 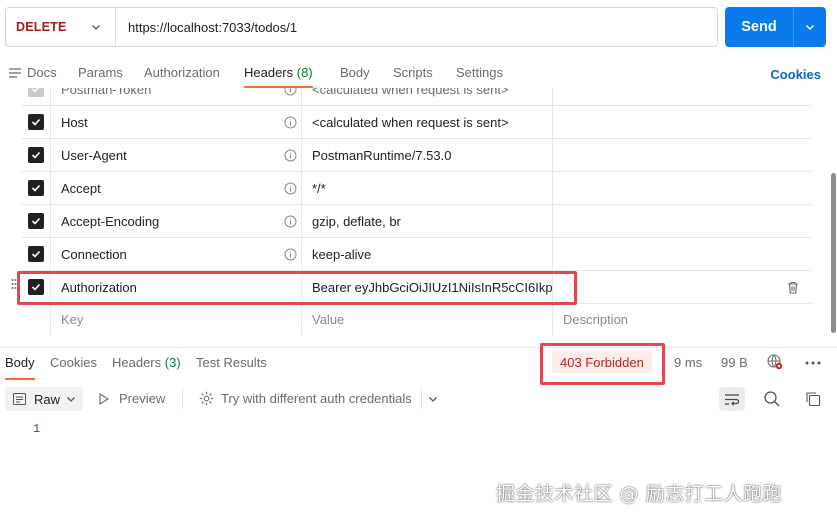 I want to click on docs-icon, so click(x=15, y=73).